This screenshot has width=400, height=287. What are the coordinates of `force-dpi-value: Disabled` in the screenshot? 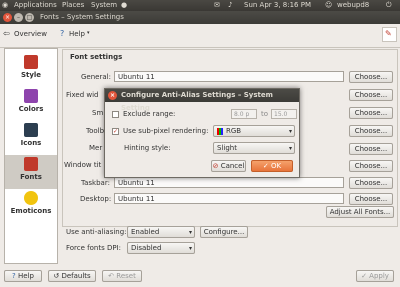 It's located at (146, 248).